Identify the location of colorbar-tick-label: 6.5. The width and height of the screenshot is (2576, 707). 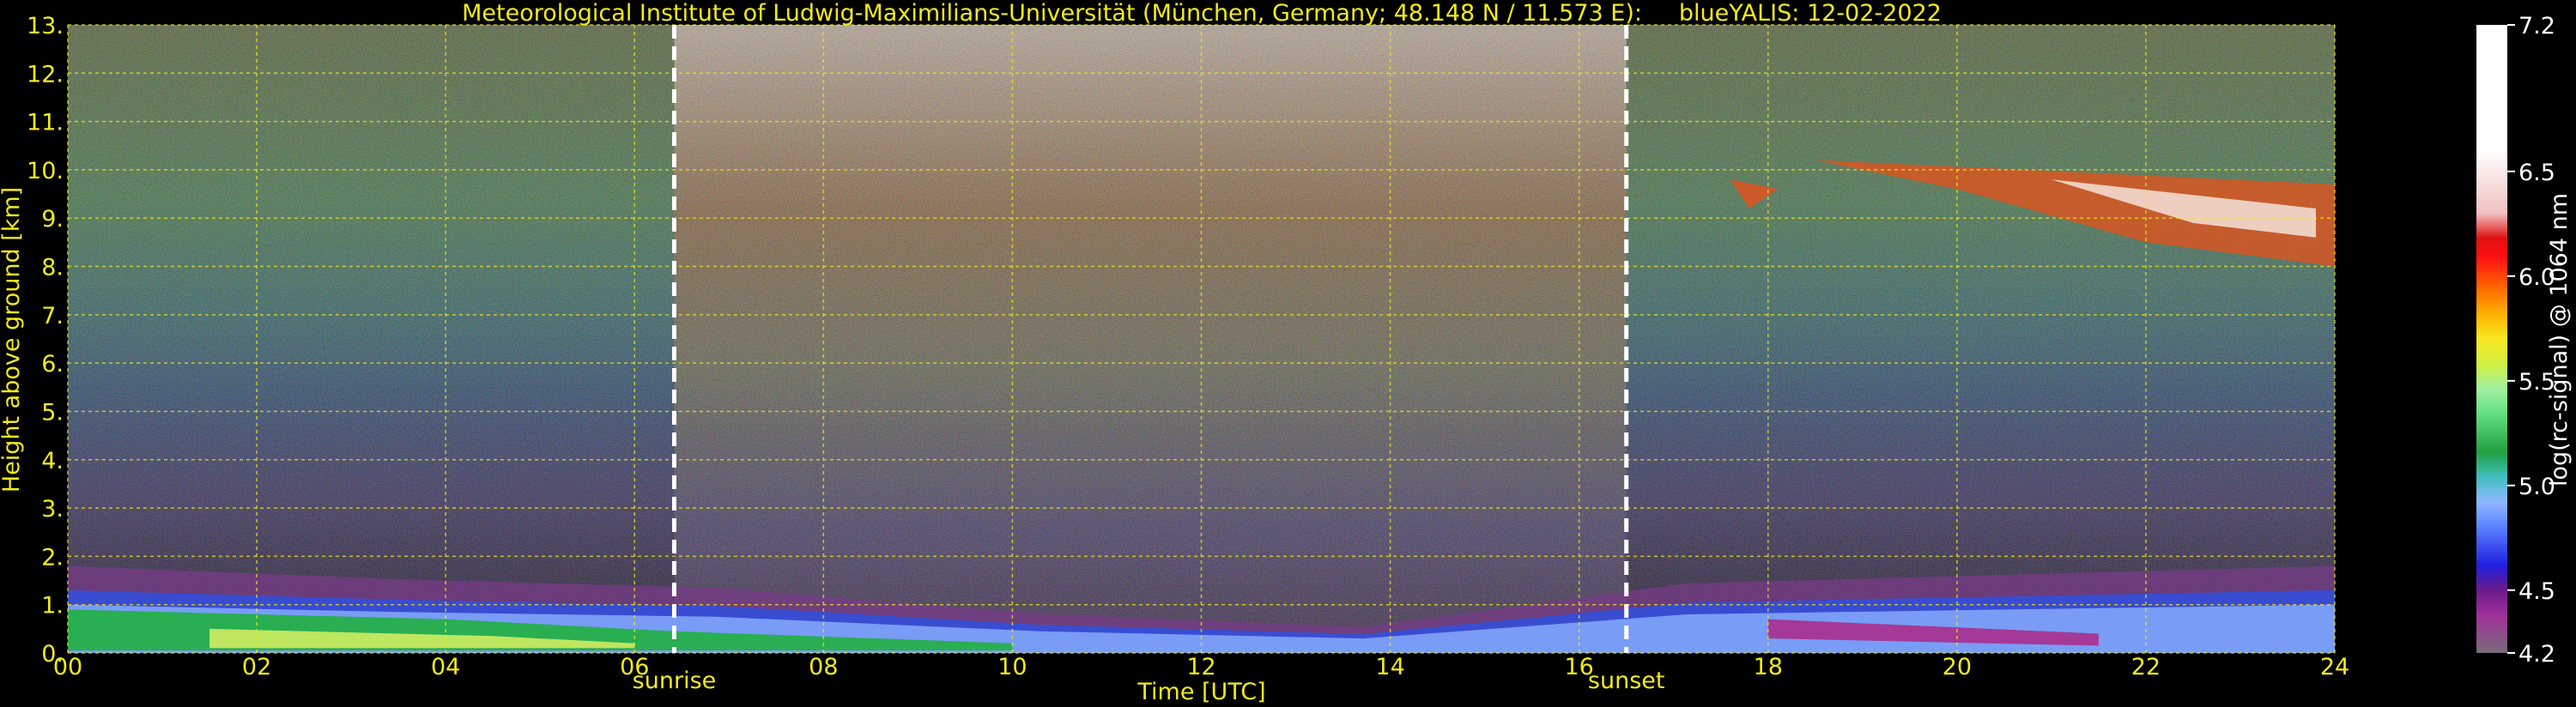
(2536, 173).